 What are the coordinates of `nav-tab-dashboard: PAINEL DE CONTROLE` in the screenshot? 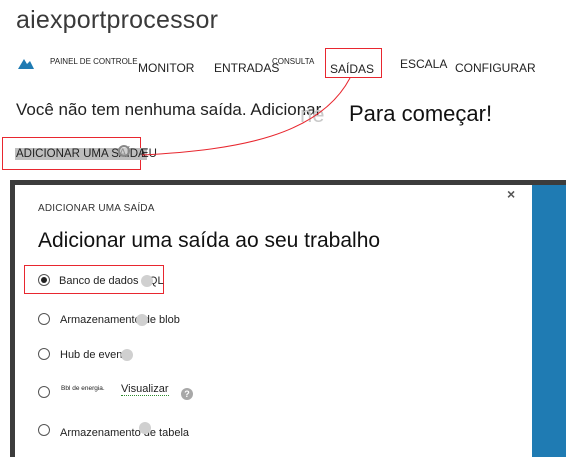 It's located at (94, 61).